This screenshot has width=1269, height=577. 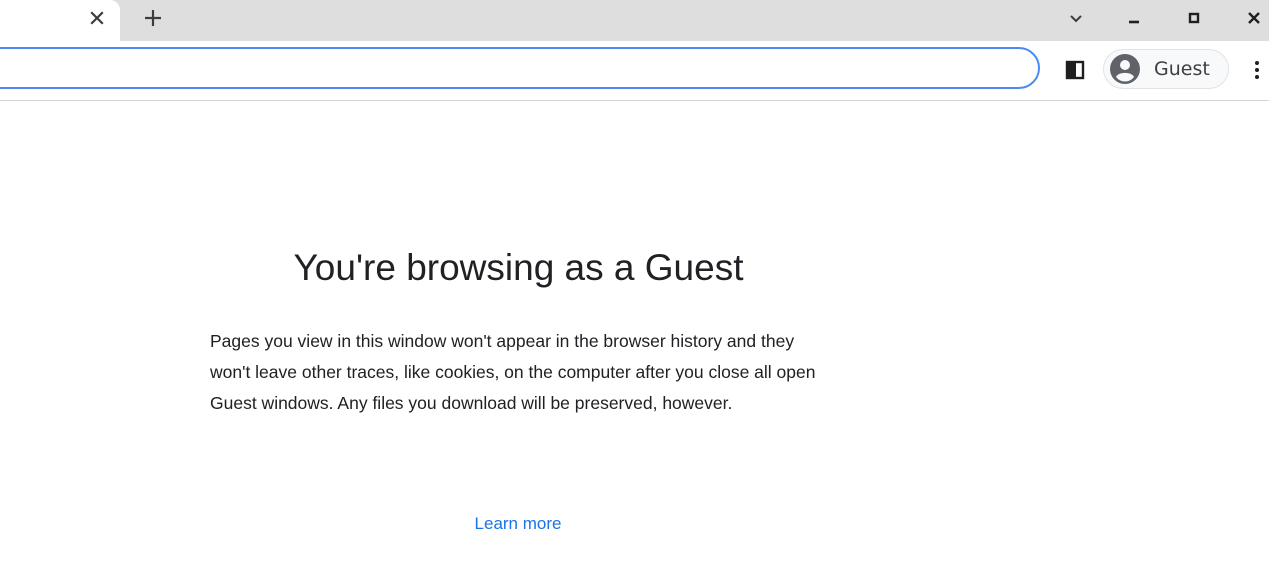 What do you see at coordinates (634, 20) in the screenshot?
I see `title-bar` at bounding box center [634, 20].